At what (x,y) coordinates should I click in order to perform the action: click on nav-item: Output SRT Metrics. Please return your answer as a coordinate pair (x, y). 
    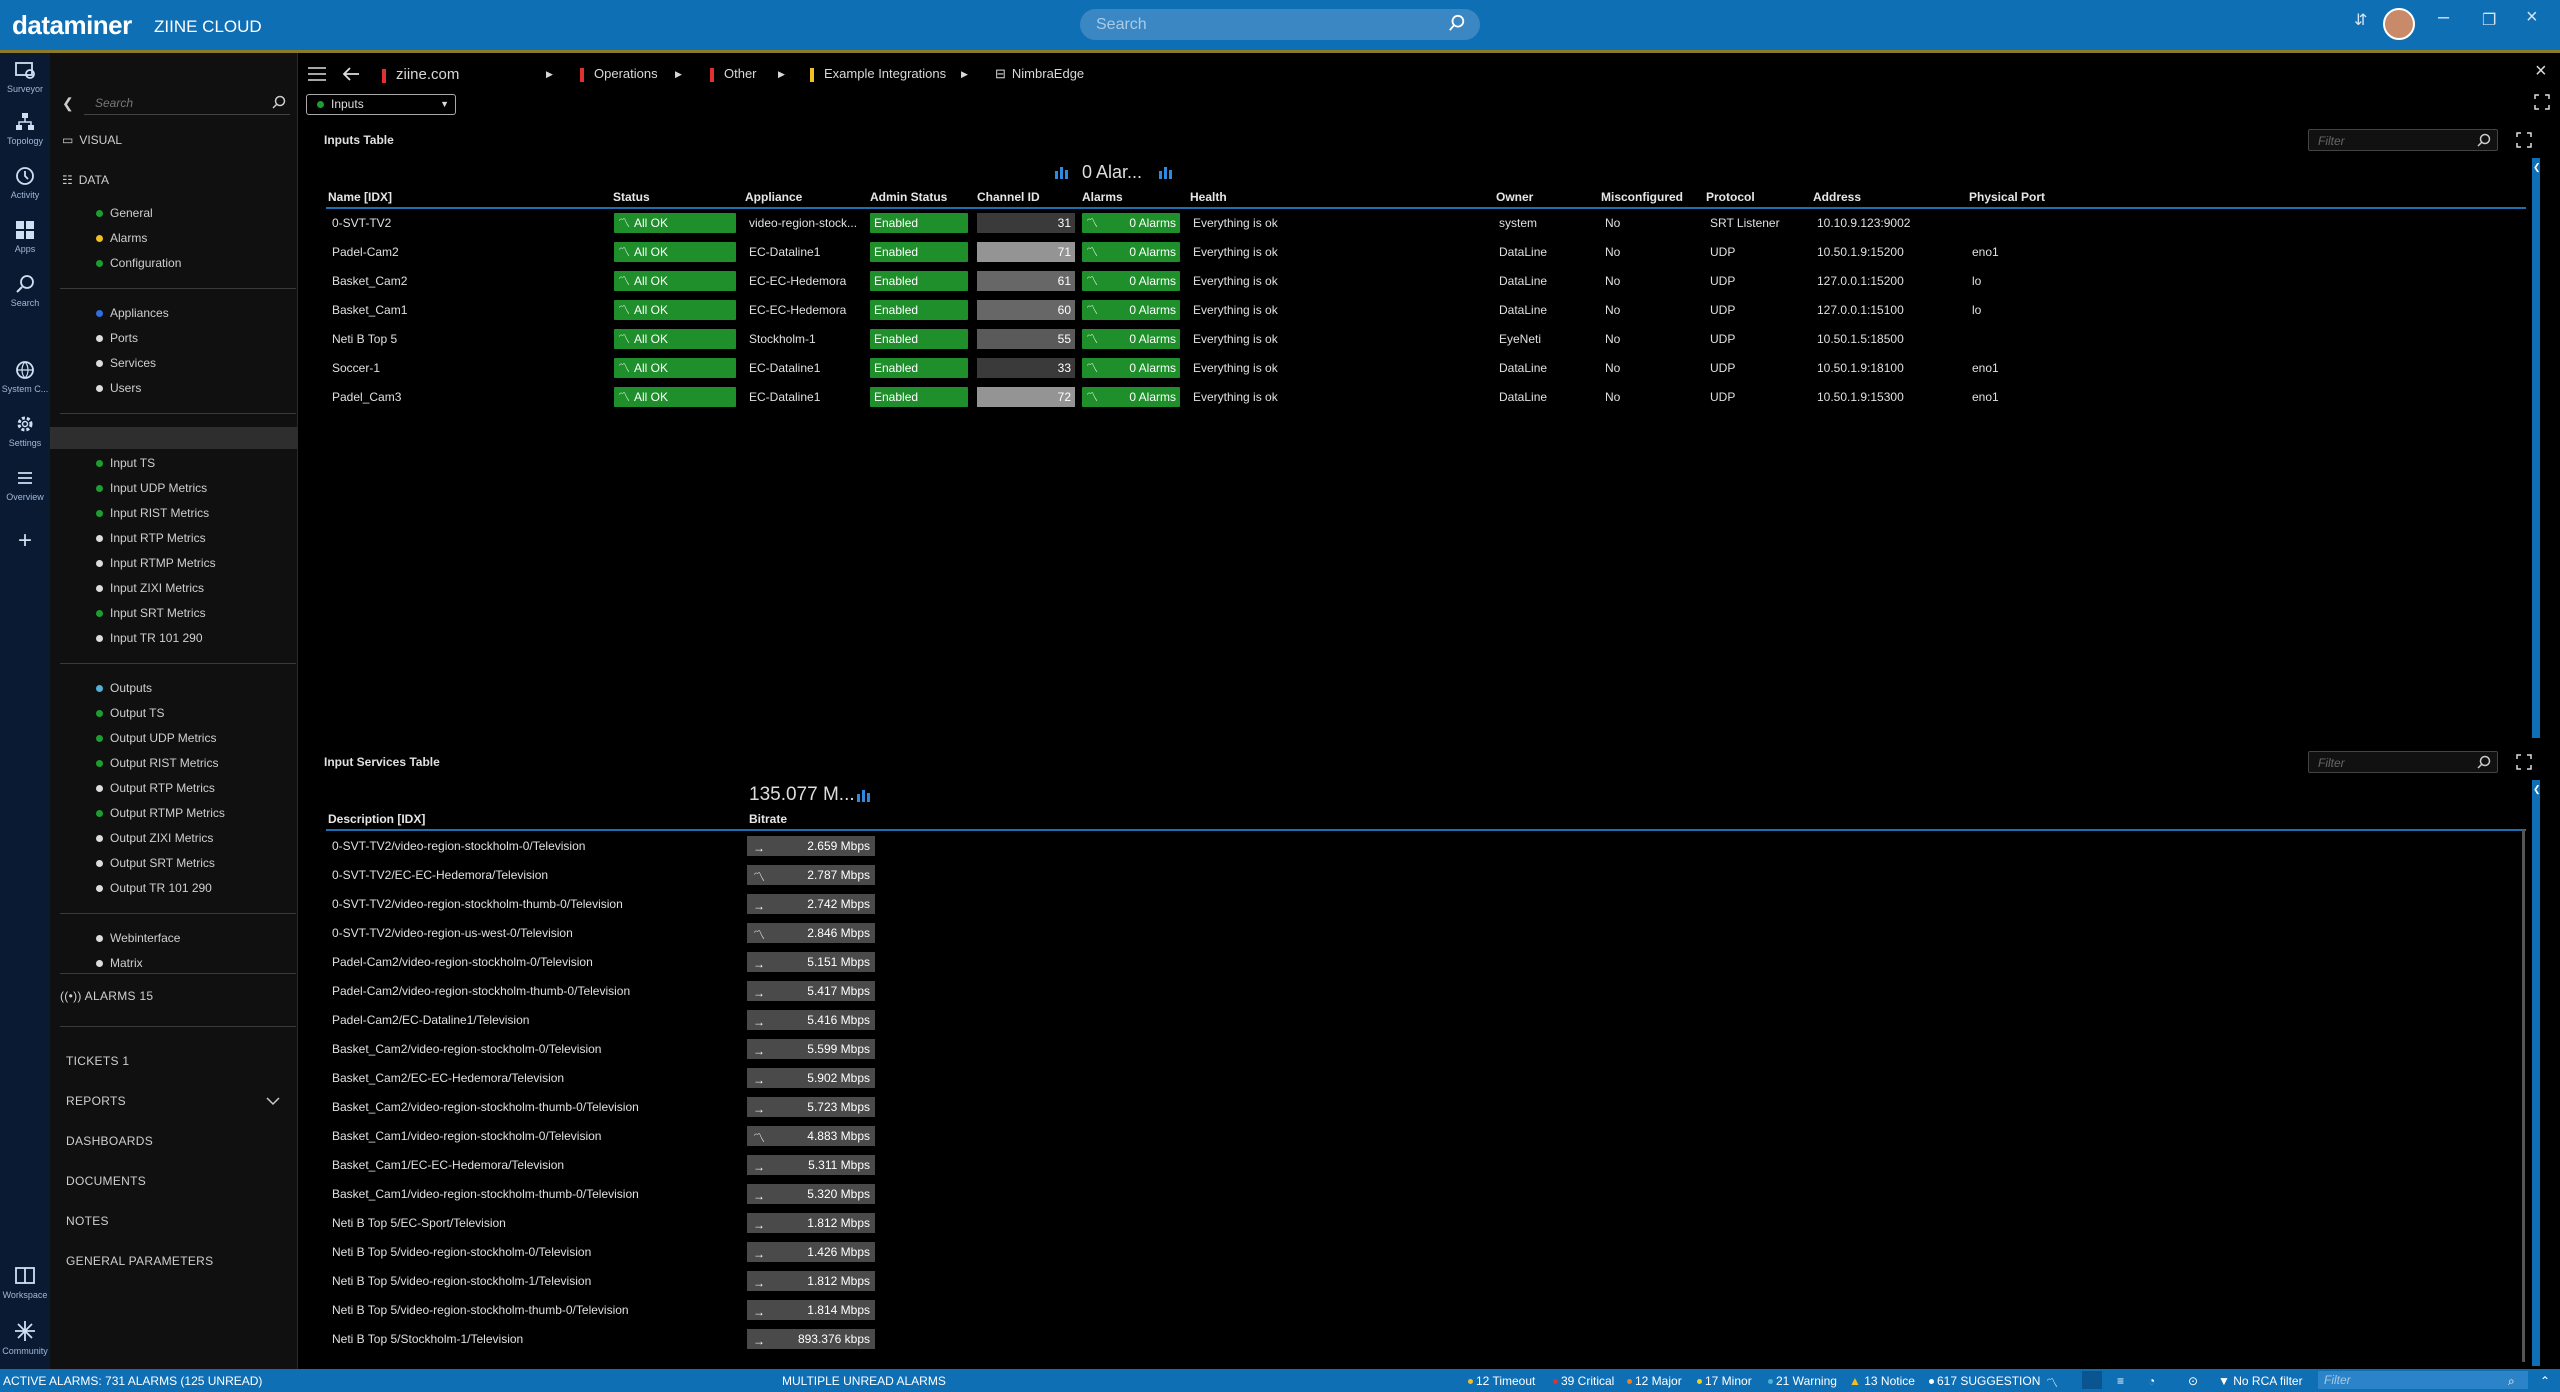
    Looking at the image, I should click on (155, 863).